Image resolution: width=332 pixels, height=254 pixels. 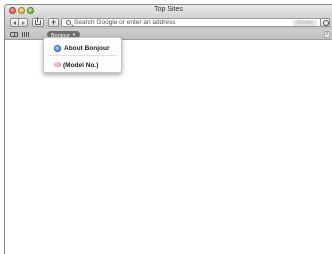 What do you see at coordinates (325, 22) in the screenshot?
I see `reload-button` at bounding box center [325, 22].